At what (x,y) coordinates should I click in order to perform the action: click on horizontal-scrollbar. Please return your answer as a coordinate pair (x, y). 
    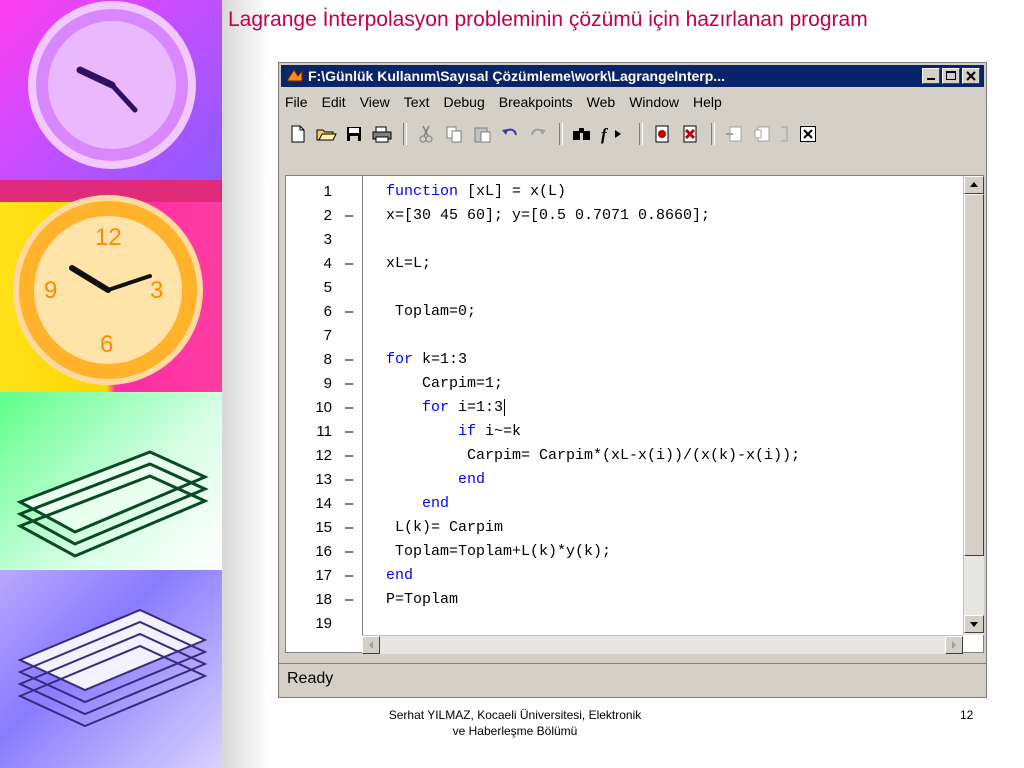
    Looking at the image, I should click on (662, 644).